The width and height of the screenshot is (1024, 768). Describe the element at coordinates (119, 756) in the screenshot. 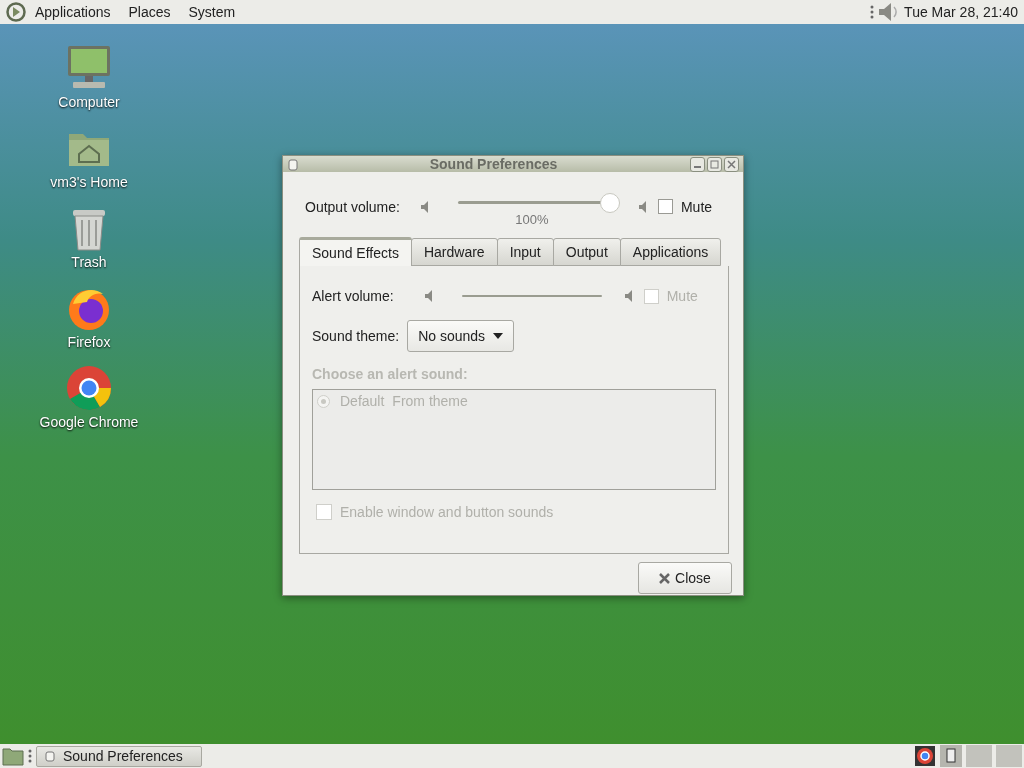

I see `taskbar-button: Sound Preferences` at that location.